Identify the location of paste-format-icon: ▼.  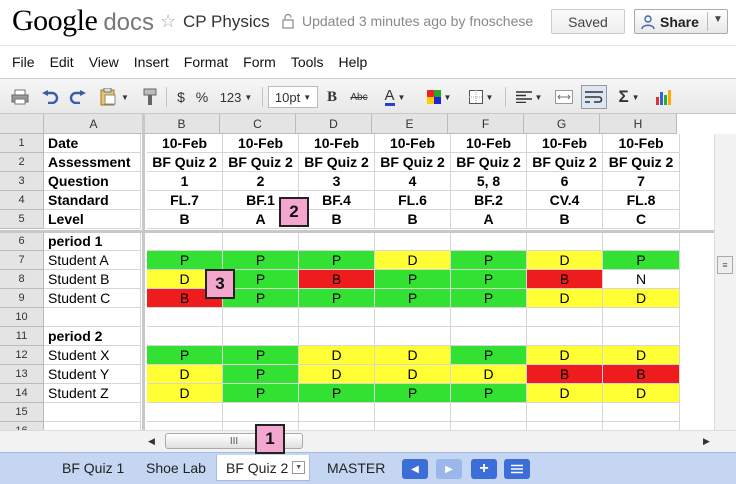
(114, 97).